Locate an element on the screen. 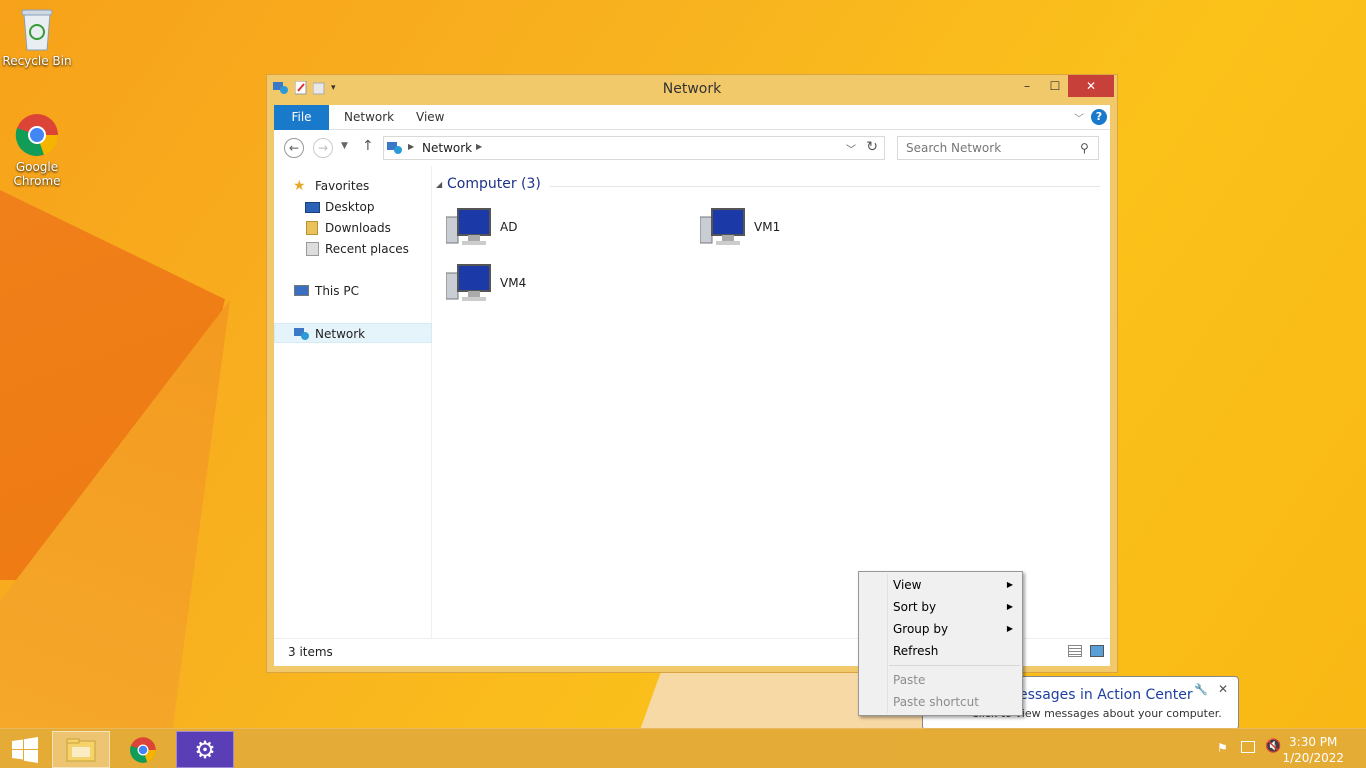 This screenshot has width=1366, height=768. menu-item-paste: Paste is located at coordinates (957, 680).